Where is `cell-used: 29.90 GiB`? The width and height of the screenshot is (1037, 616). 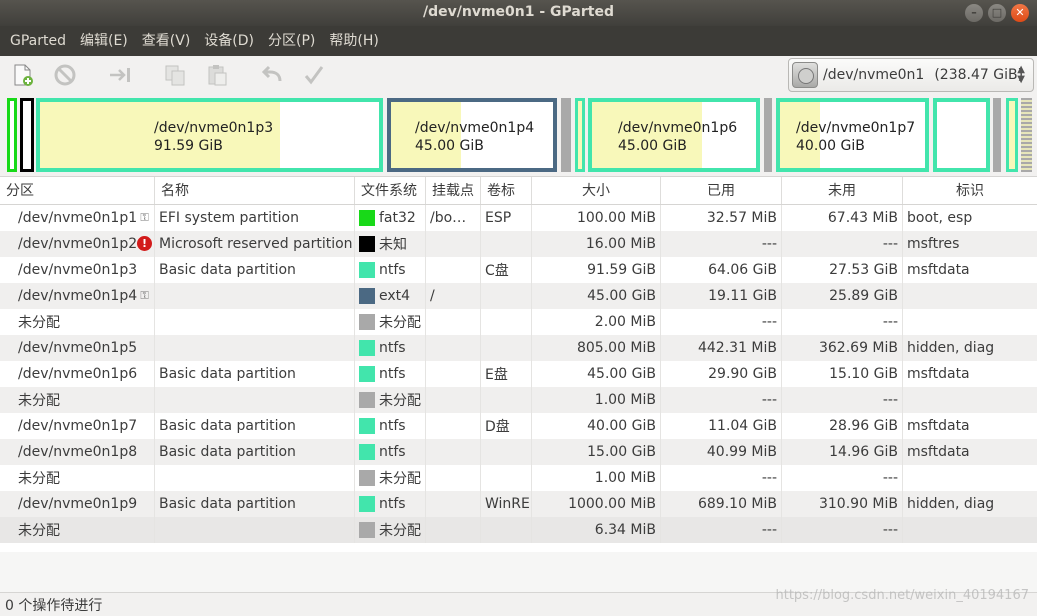 cell-used: 29.90 GiB is located at coordinates (721, 374).